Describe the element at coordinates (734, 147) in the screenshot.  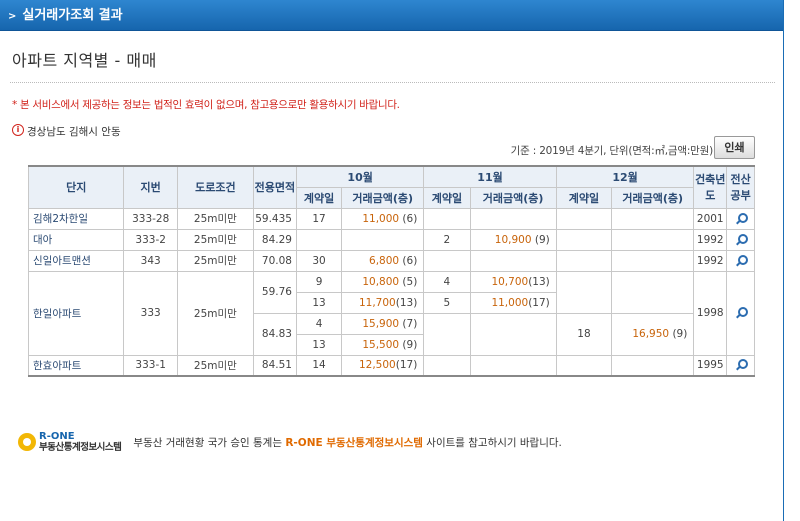
I see `print-button: 인쇄` at that location.